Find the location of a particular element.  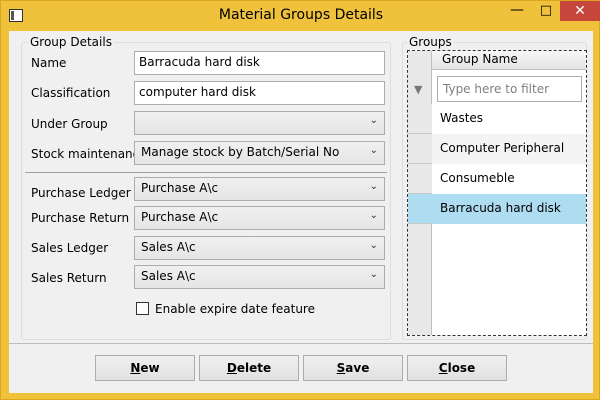

delete-mnemonic: D is located at coordinates (231, 368).